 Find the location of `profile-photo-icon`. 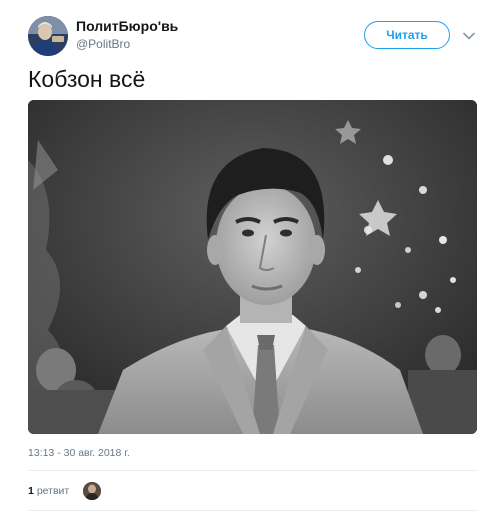

profile-photo-icon is located at coordinates (48, 36).